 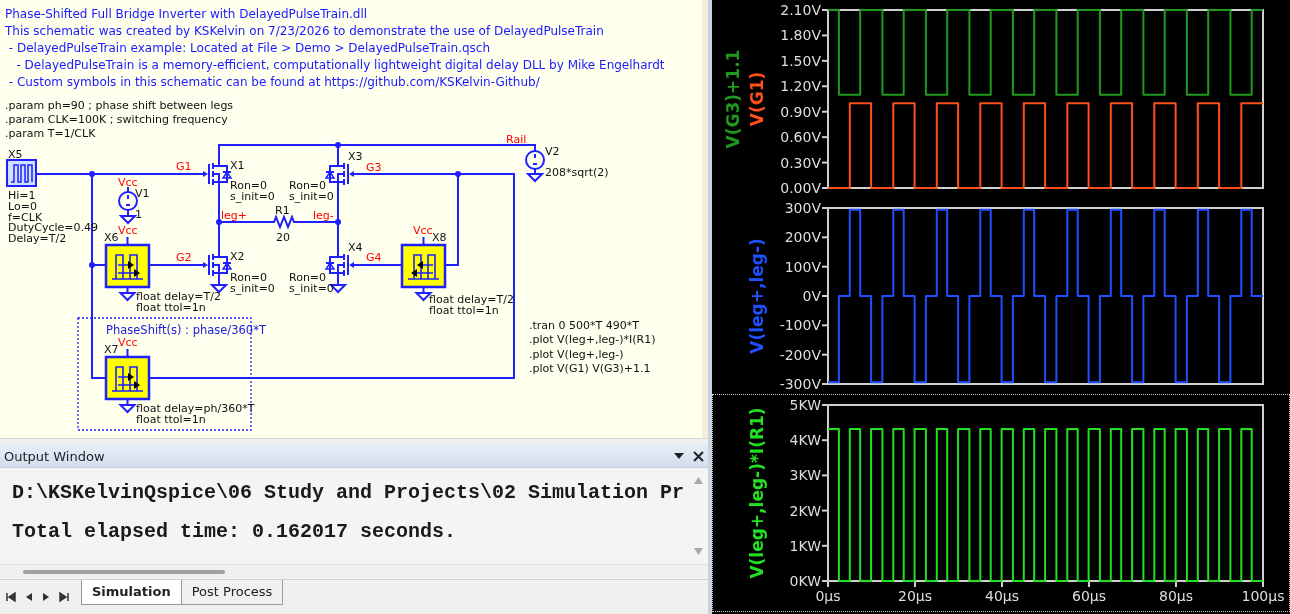 I want to click on component-parameter: 1, so click(x=138, y=214).